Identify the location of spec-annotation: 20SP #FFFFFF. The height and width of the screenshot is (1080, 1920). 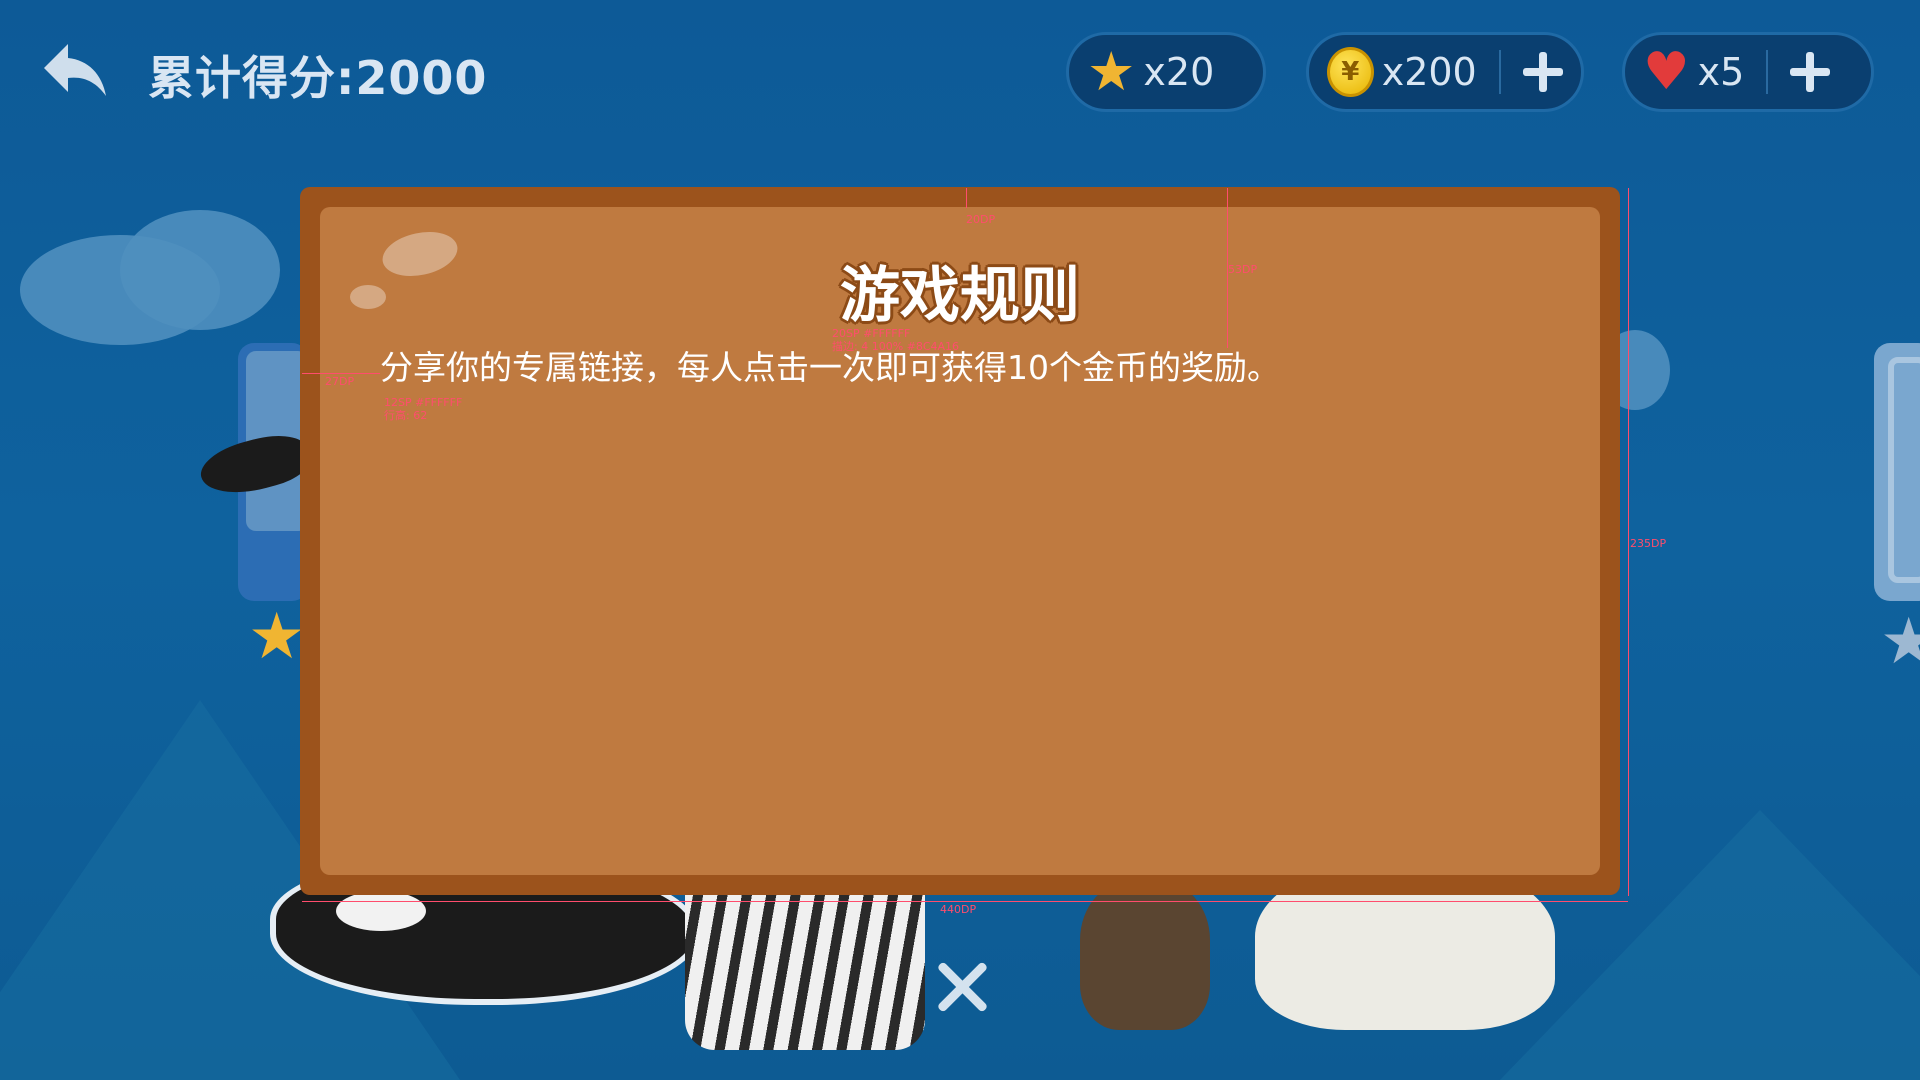
(871, 333).